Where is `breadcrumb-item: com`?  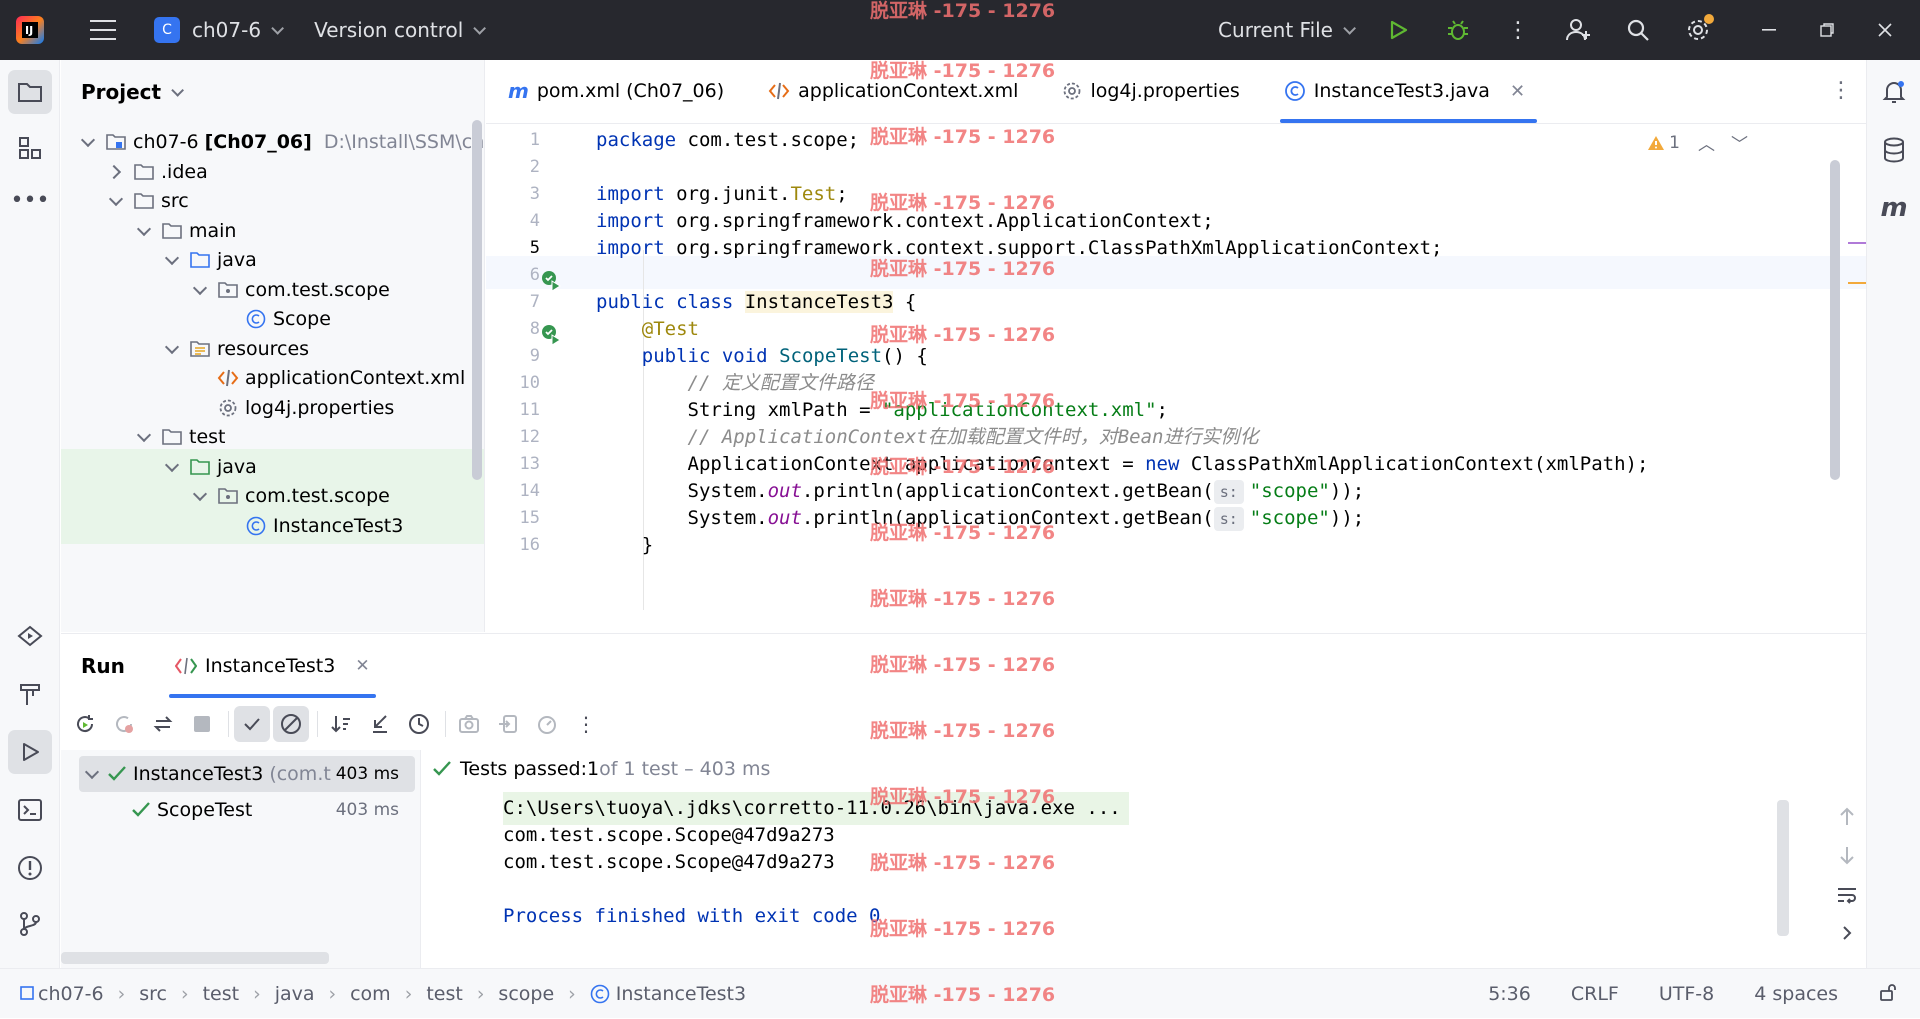
breadcrumb-item: com is located at coordinates (370, 994).